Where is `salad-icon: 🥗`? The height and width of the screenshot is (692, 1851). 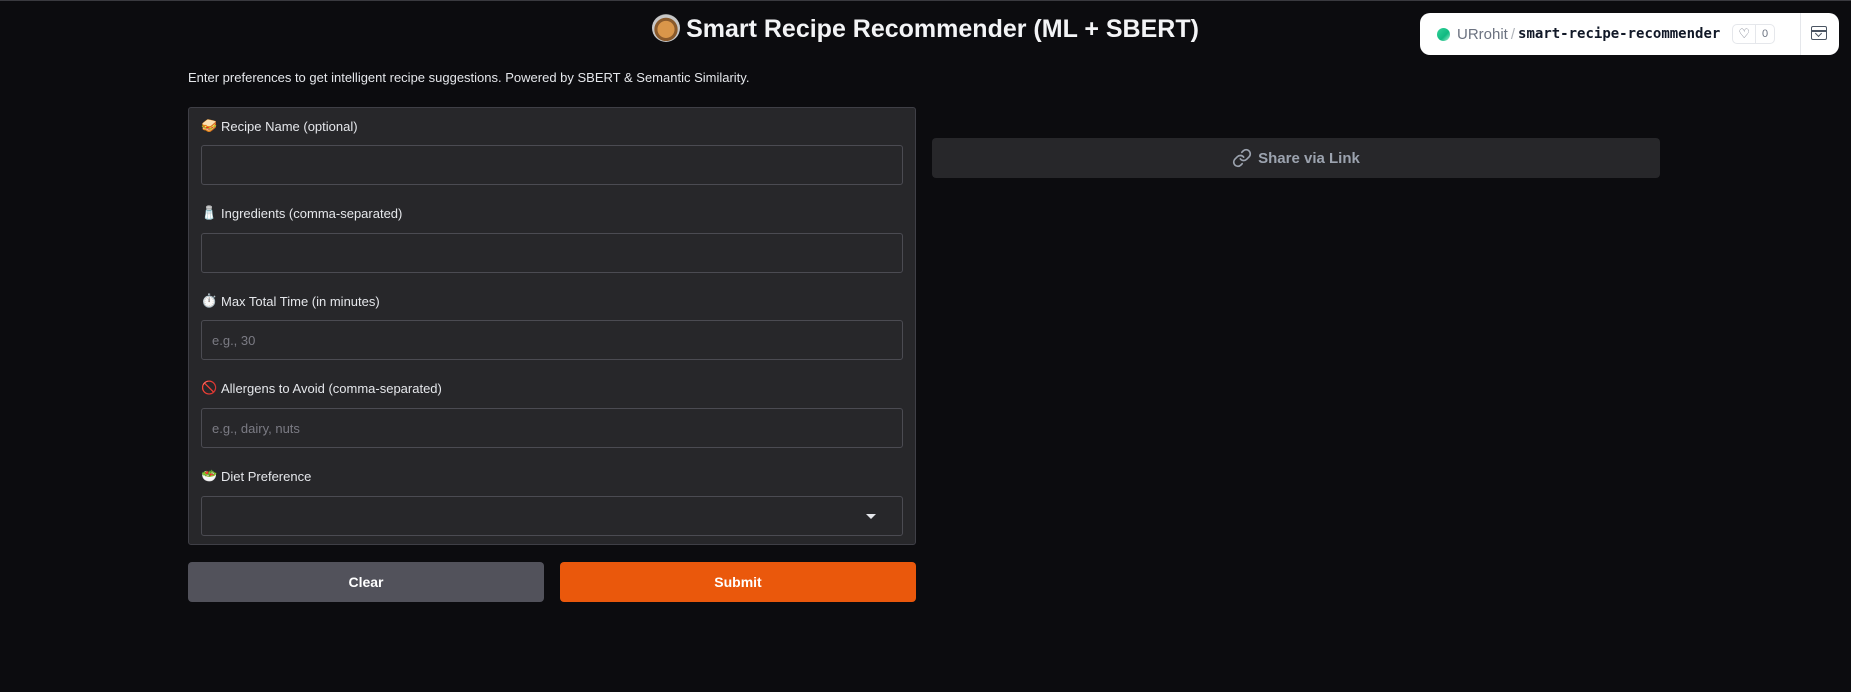 salad-icon: 🥗 is located at coordinates (209, 475).